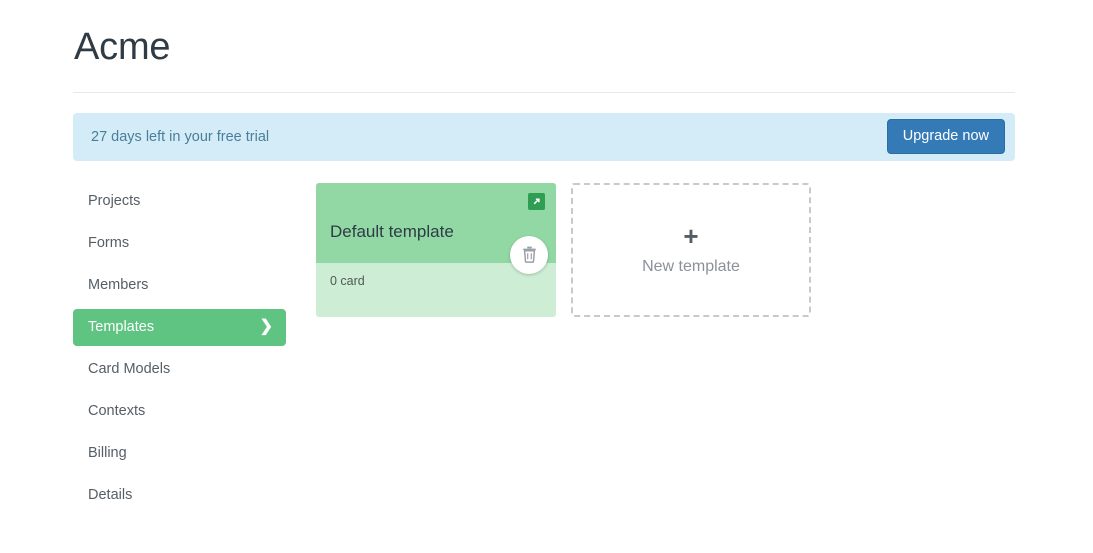 This screenshot has height=553, width=1093. I want to click on page-title: Acme, so click(122, 47).